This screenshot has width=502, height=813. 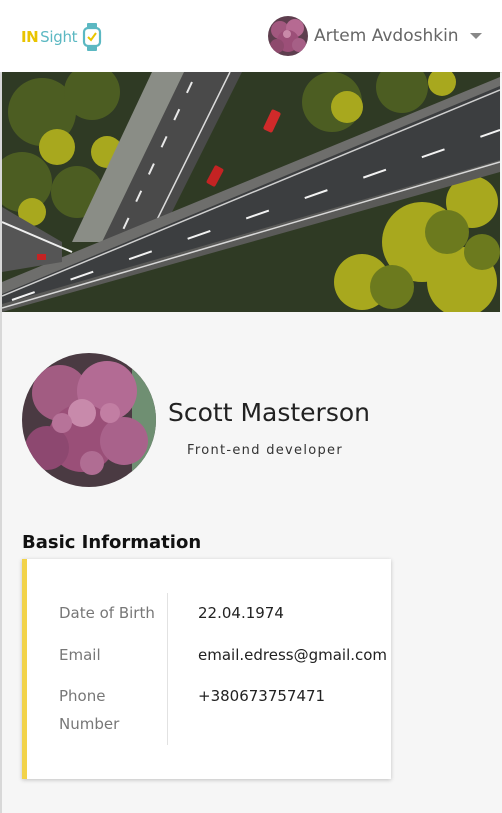 I want to click on card-divider, so click(x=167, y=669).